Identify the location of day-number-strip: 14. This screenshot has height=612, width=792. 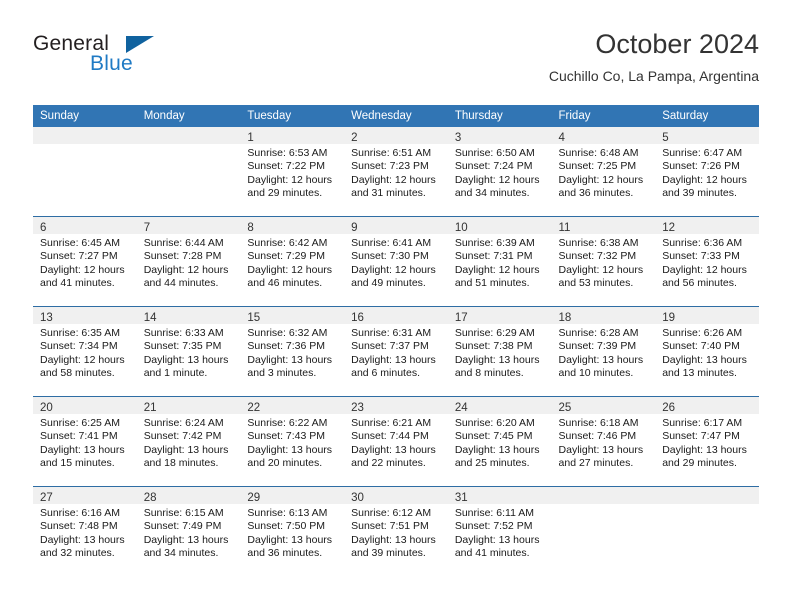
(188, 315).